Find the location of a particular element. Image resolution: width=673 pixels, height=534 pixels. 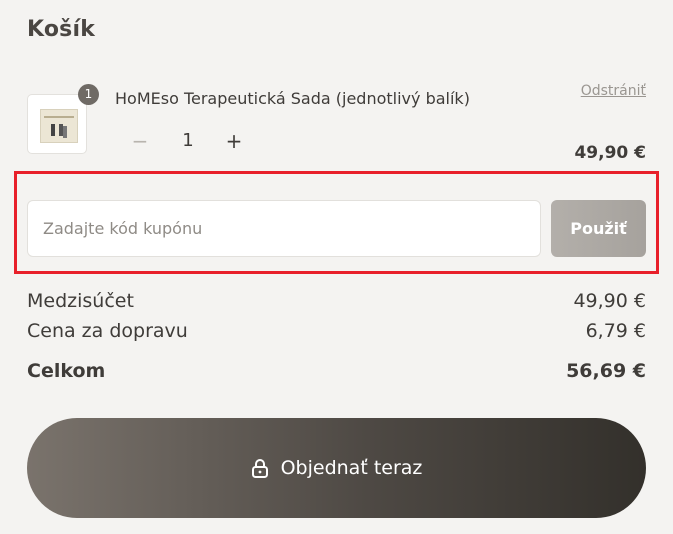

total-row: Celkom 56,69 € is located at coordinates (336, 372).